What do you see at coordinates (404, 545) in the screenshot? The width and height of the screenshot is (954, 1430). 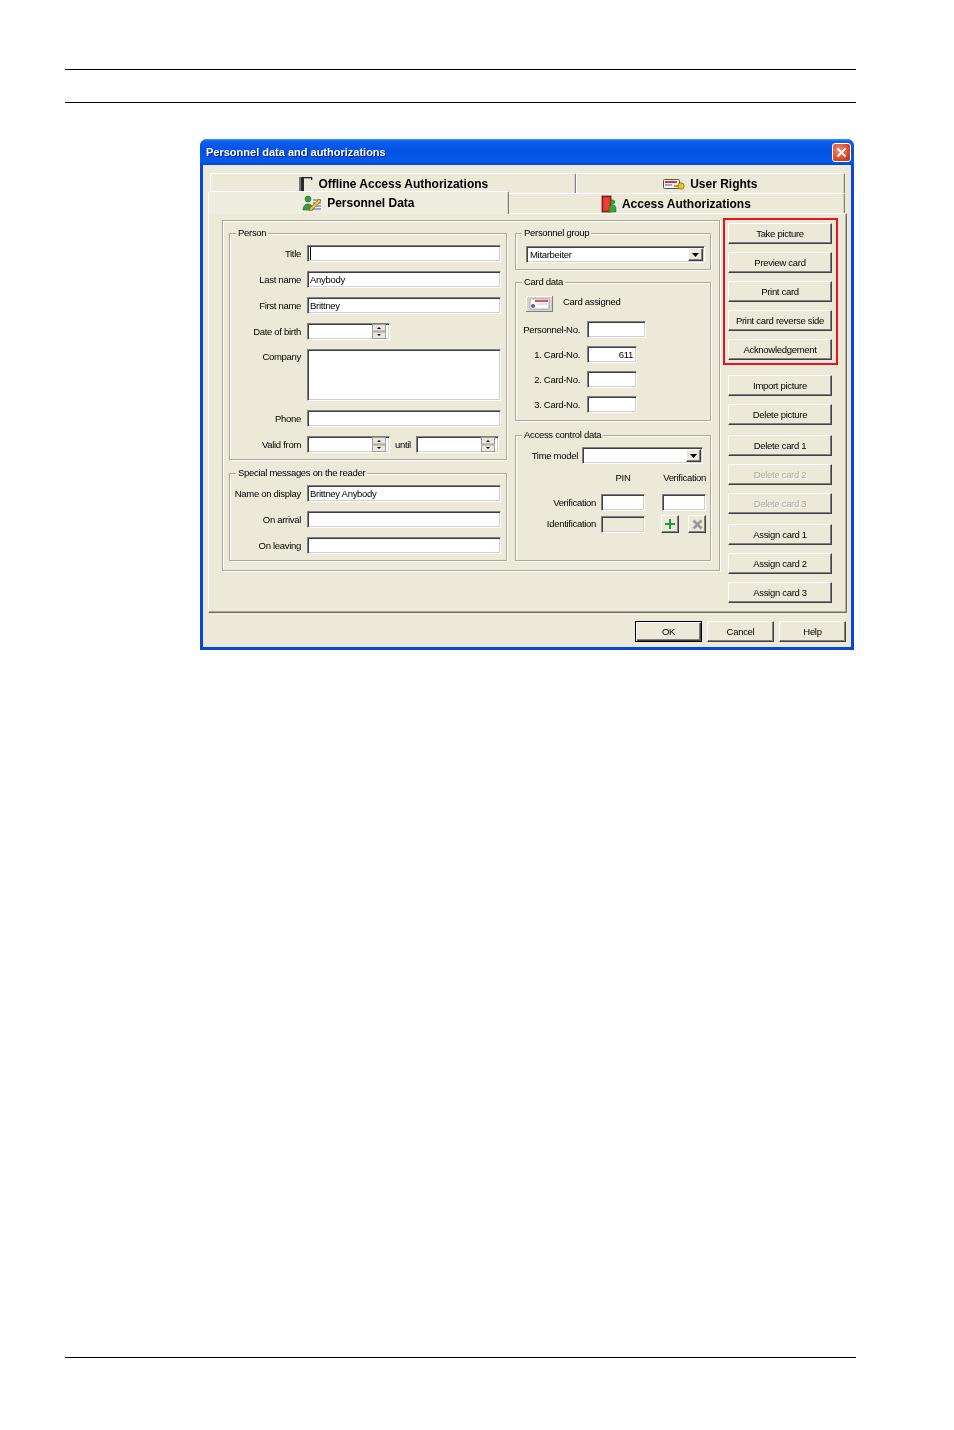 I see `on-leaving-field` at bounding box center [404, 545].